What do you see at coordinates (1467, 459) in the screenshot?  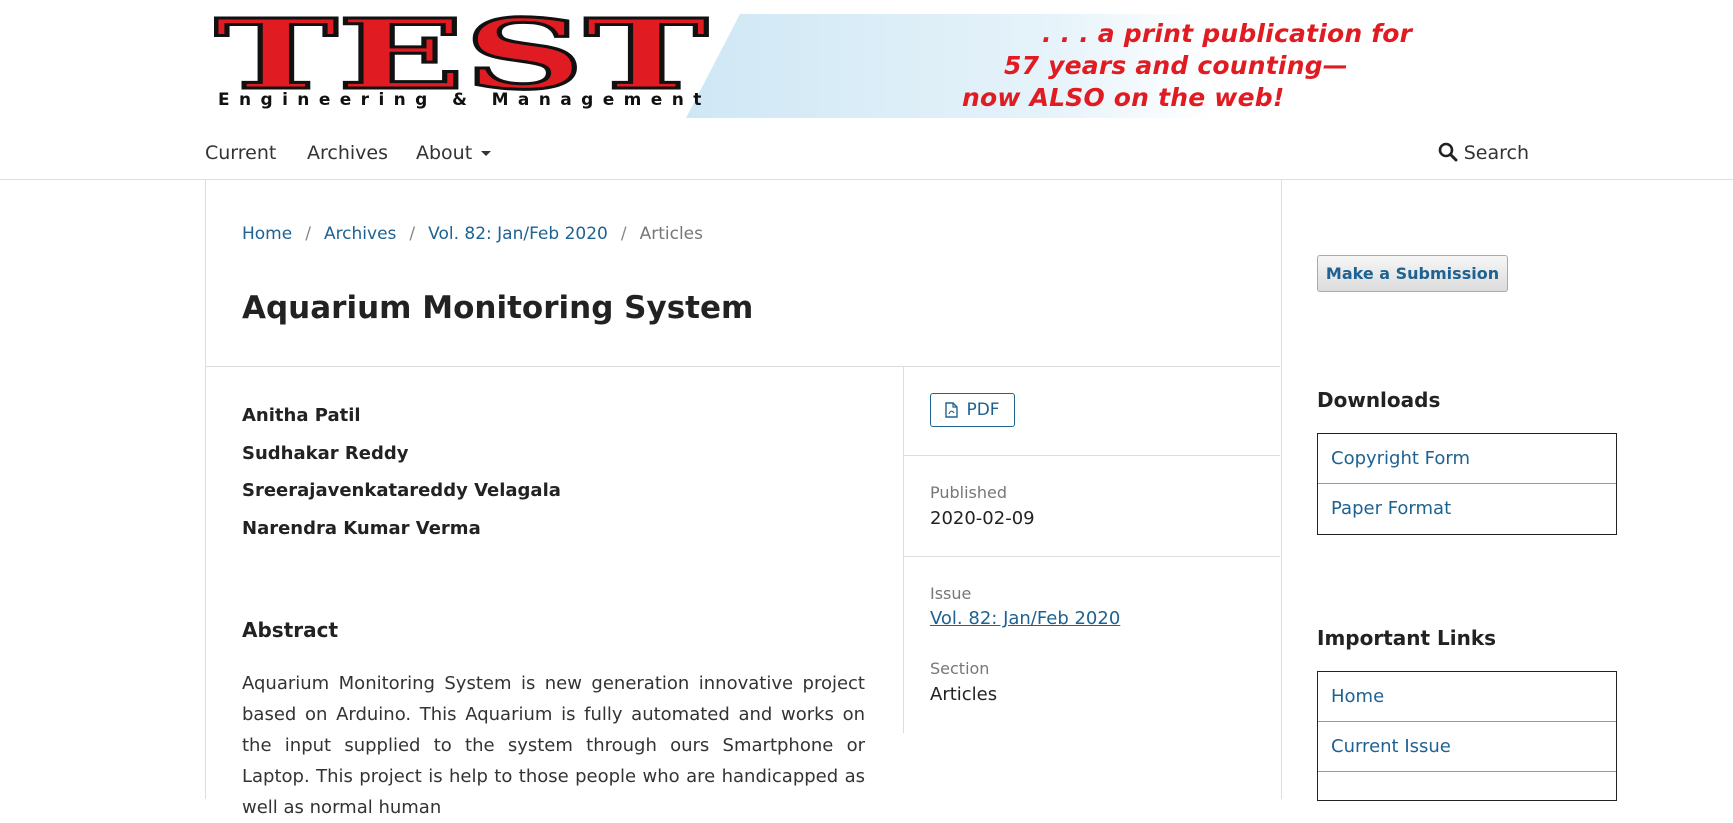 I see `download-copyright-form: Copyright Form` at bounding box center [1467, 459].